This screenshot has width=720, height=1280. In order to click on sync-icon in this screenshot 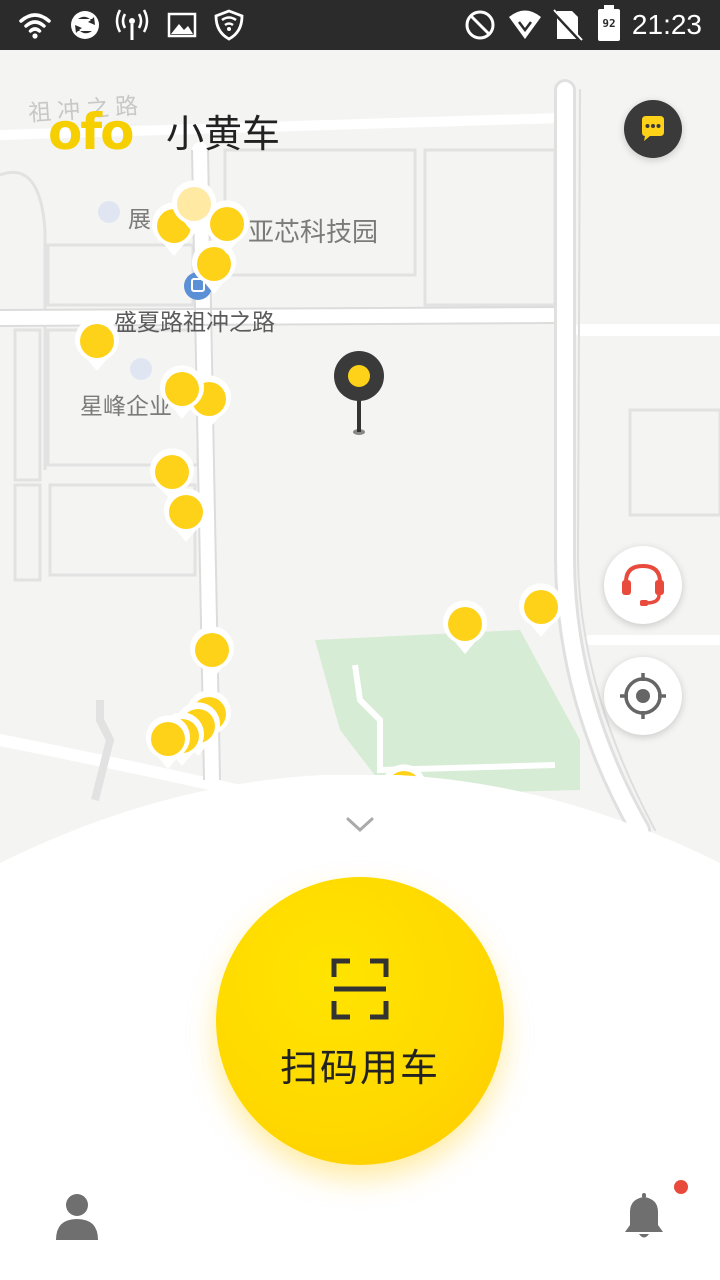, I will do `click(85, 25)`.